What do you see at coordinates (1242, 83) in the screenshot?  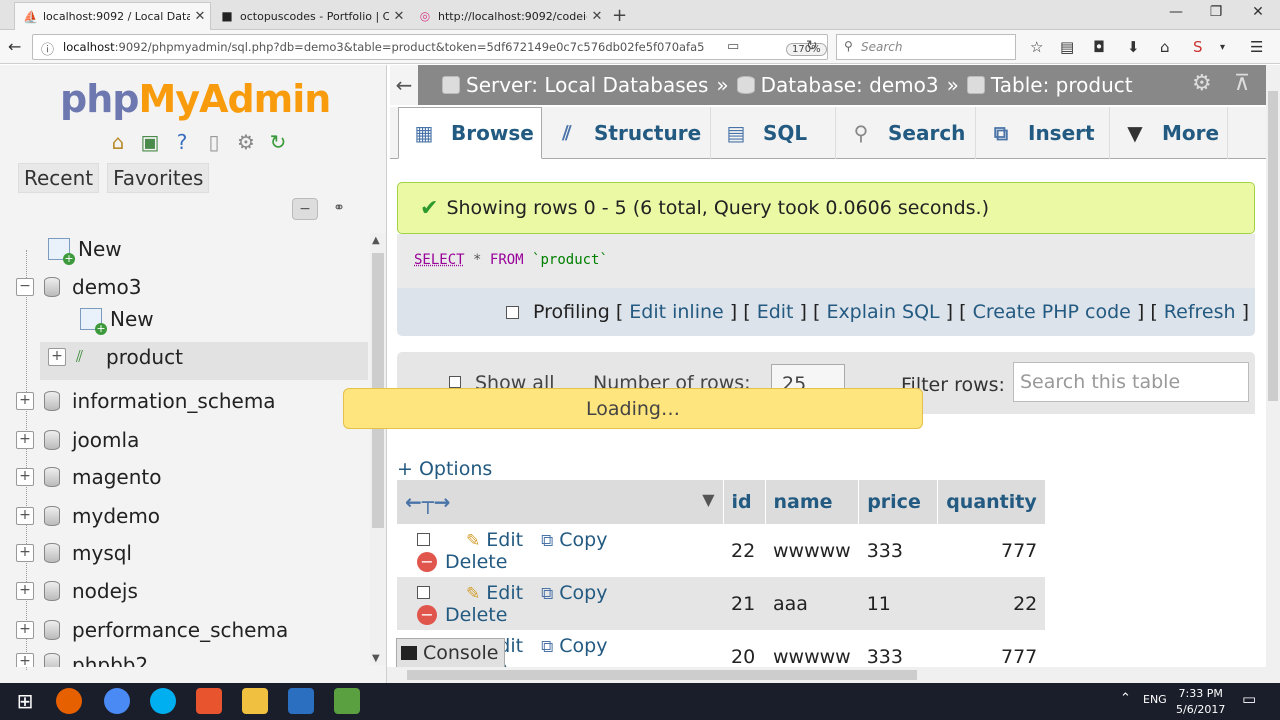 I see `collapse-top-icon: ⊼` at bounding box center [1242, 83].